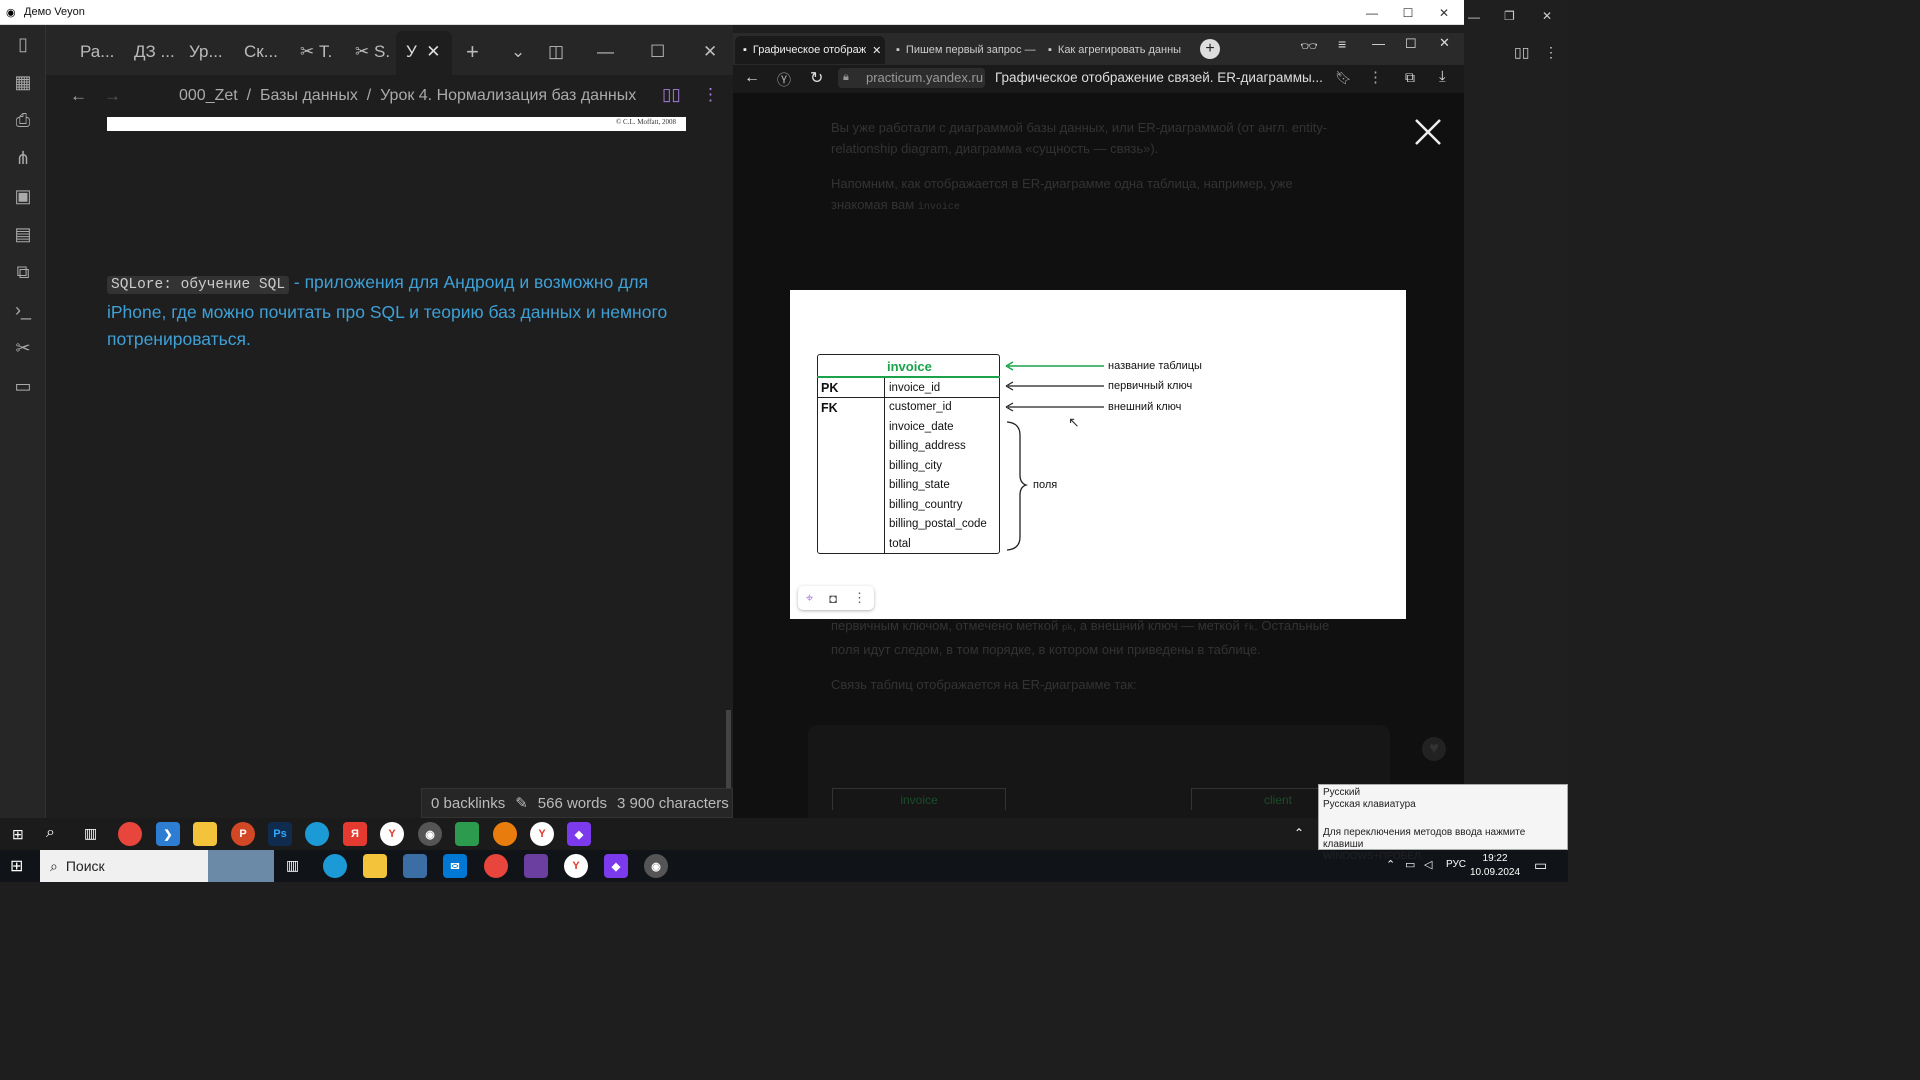  What do you see at coordinates (945, 625) in the screenshot?
I see `article-line: первичным ключом, отмечено меткой` at bounding box center [945, 625].